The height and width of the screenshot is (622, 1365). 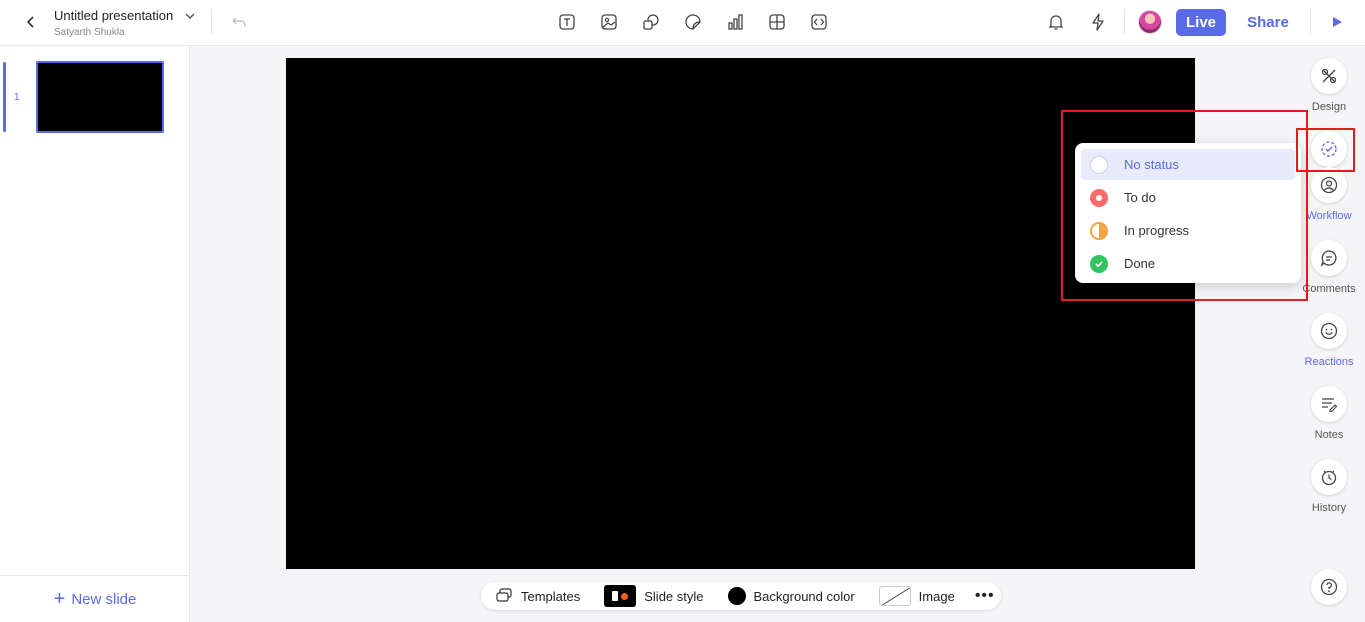 I want to click on presentation-title: Untitled presentation, so click(x=113, y=15).